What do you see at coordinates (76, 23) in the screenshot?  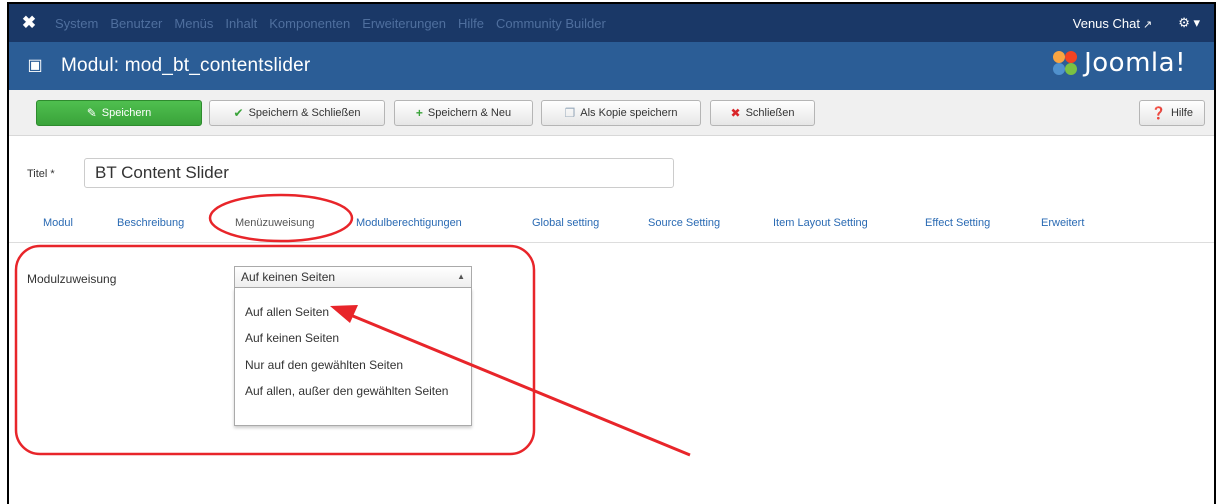 I see `menu-item-system: System` at bounding box center [76, 23].